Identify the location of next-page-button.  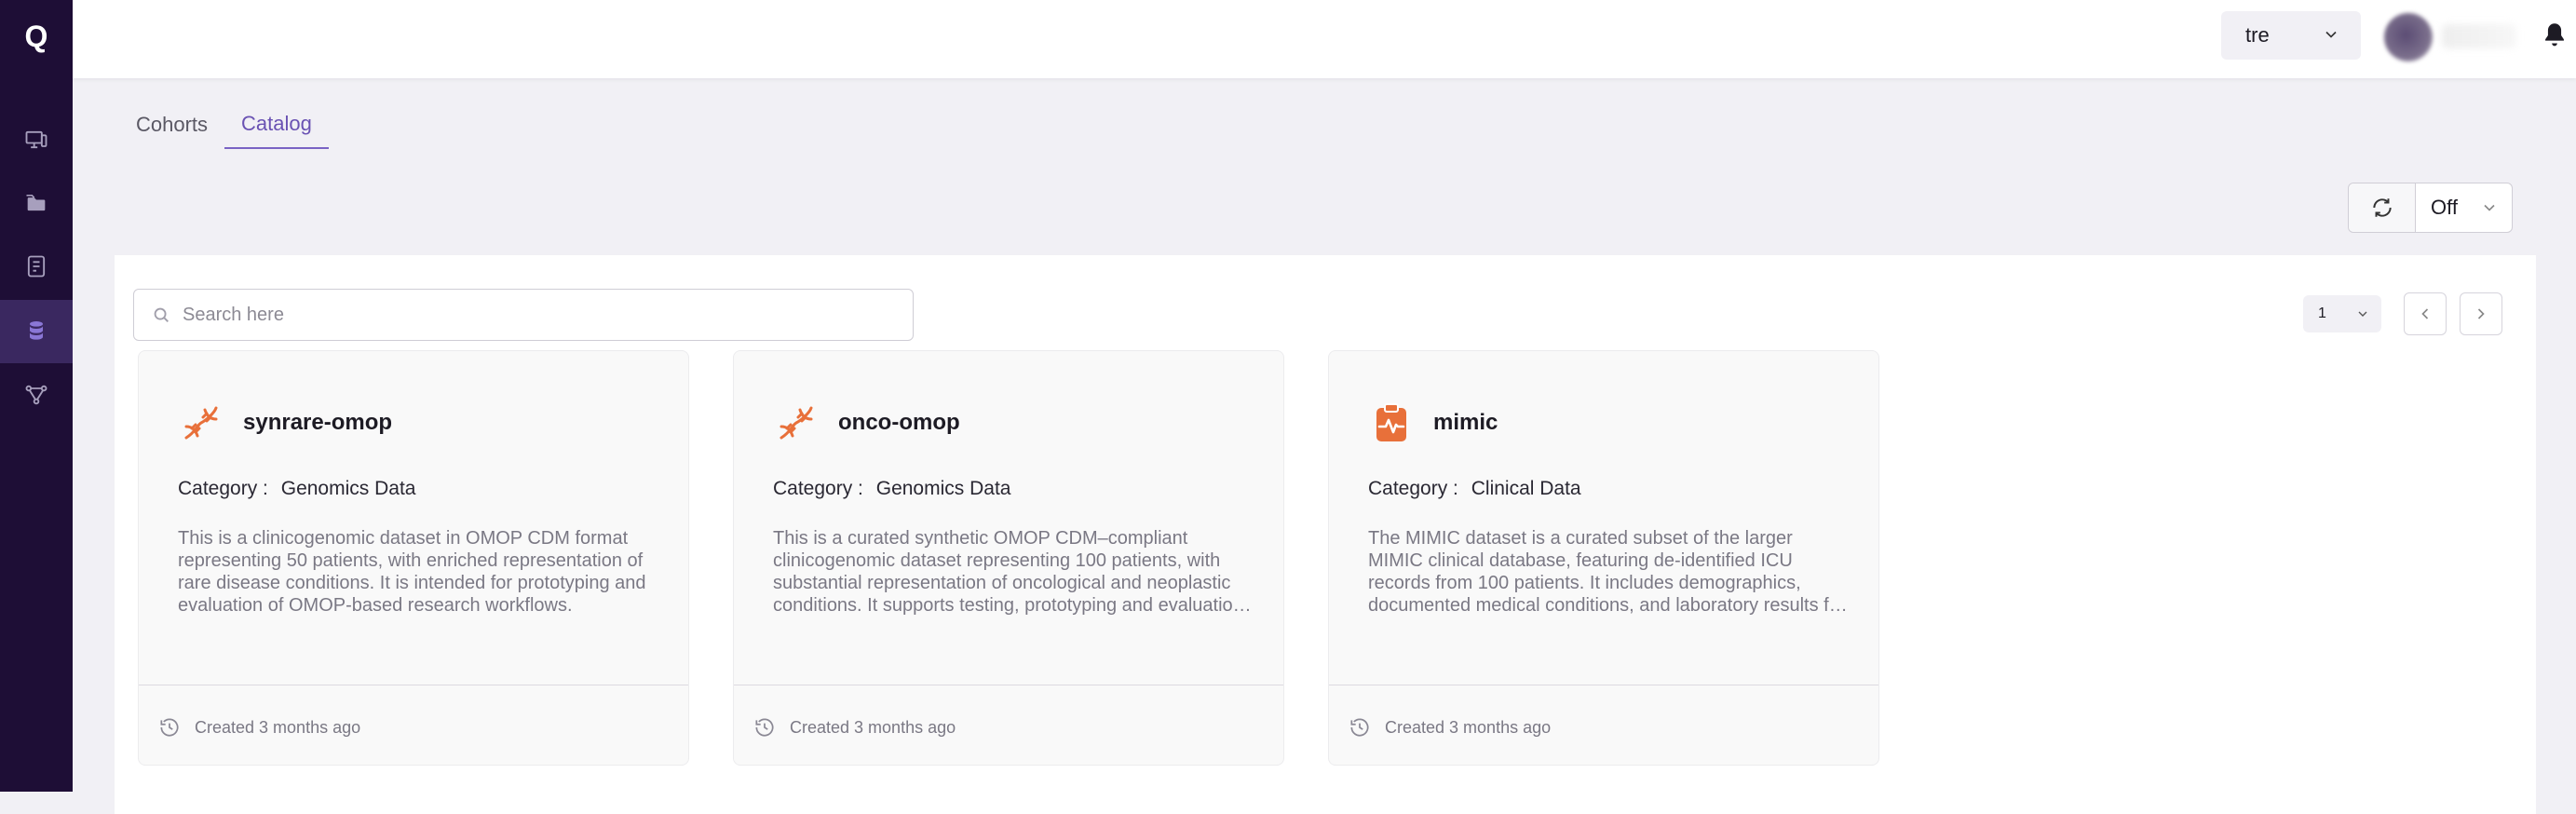
(2481, 313).